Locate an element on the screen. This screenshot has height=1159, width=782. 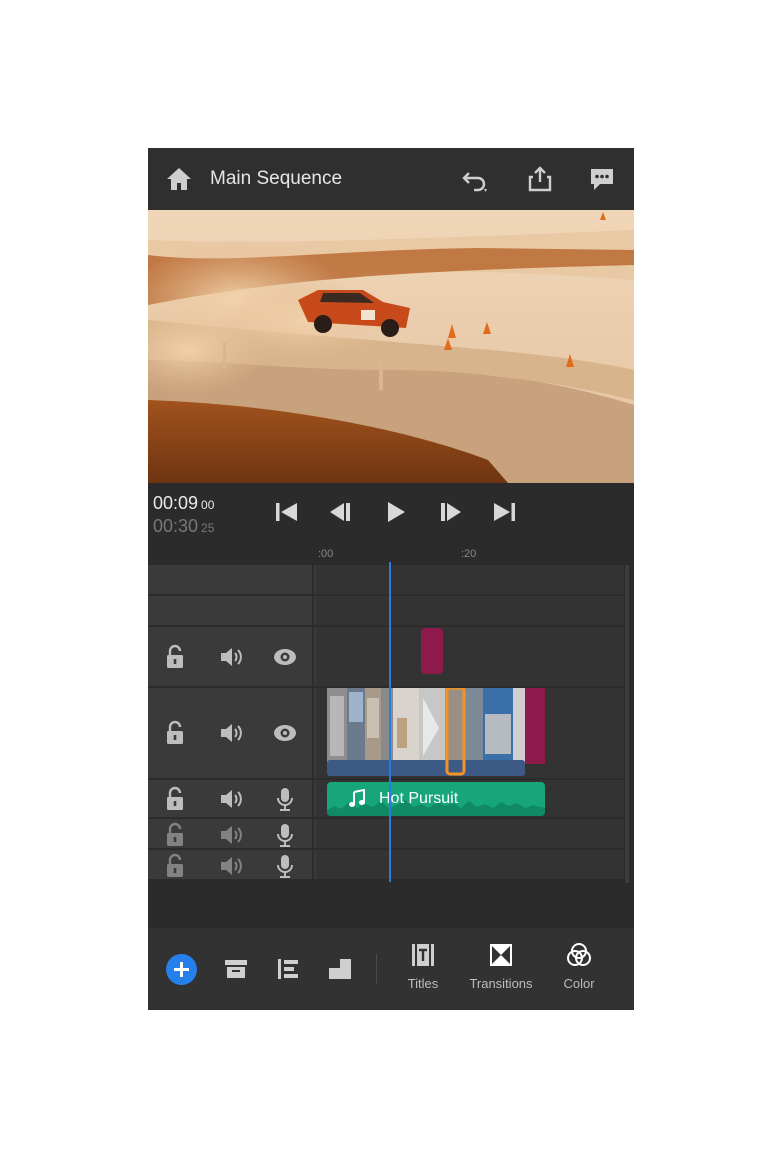
share-icon is located at coordinates (540, 179).